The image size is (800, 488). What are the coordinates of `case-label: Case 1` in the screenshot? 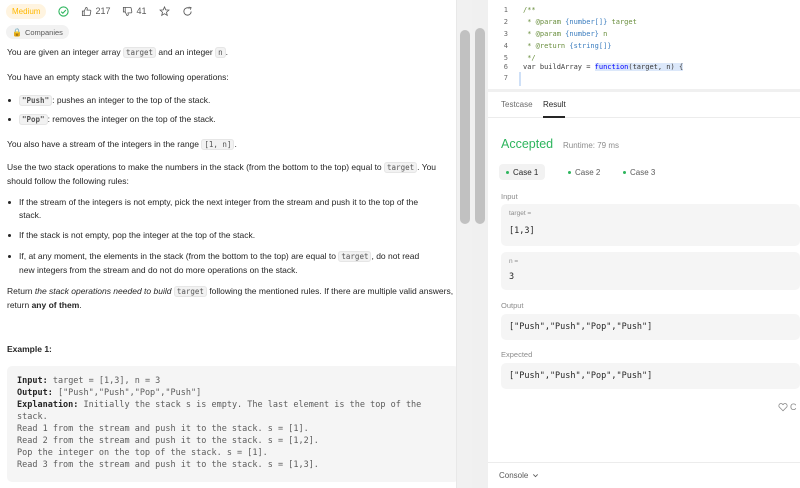 It's located at (526, 172).